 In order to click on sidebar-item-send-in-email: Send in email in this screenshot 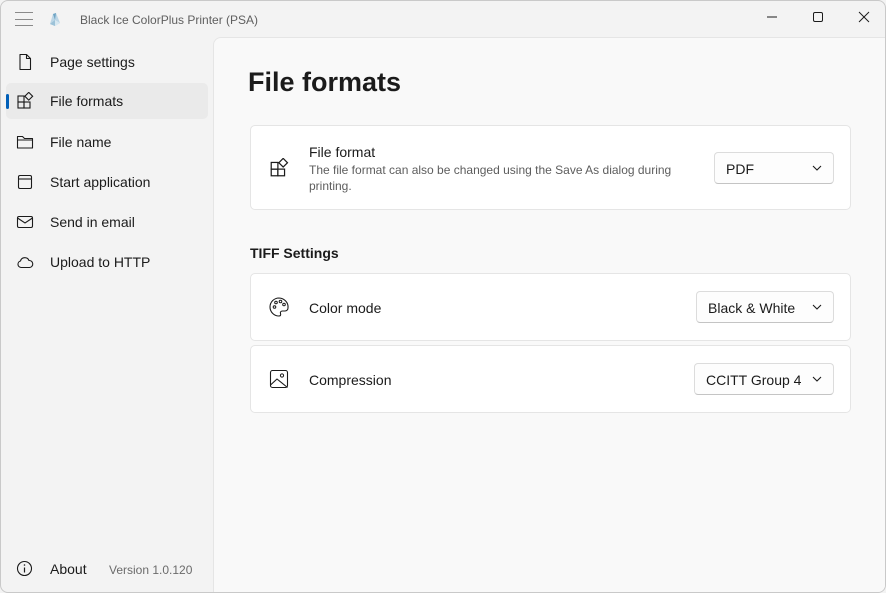, I will do `click(107, 222)`.